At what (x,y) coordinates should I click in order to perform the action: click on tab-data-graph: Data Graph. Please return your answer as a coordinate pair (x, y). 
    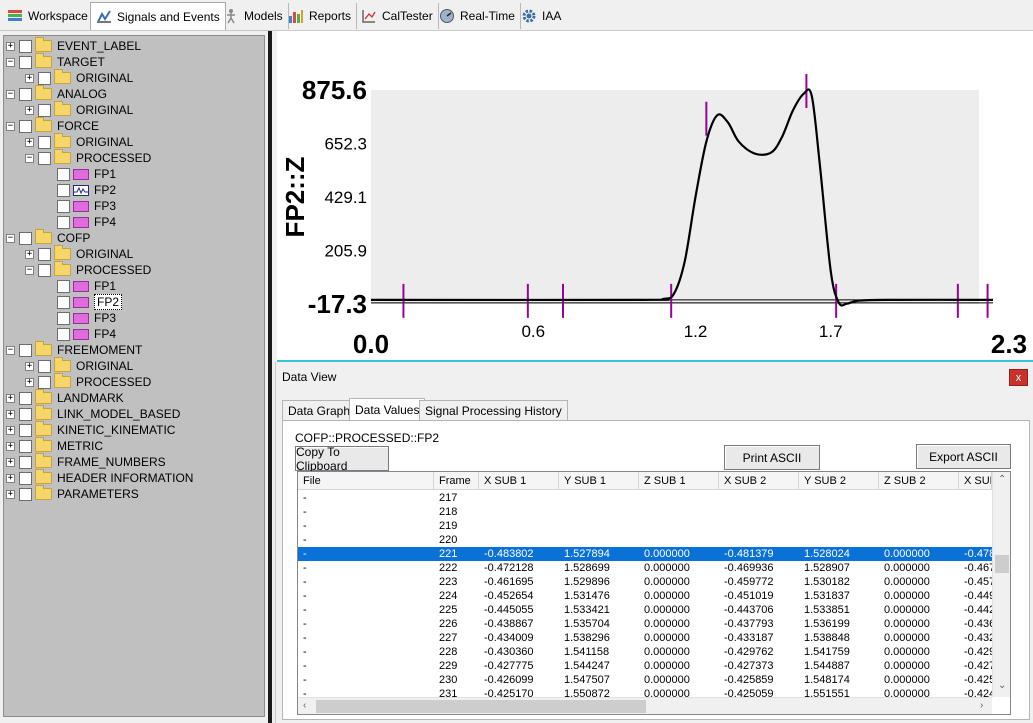
    Looking at the image, I should click on (319, 410).